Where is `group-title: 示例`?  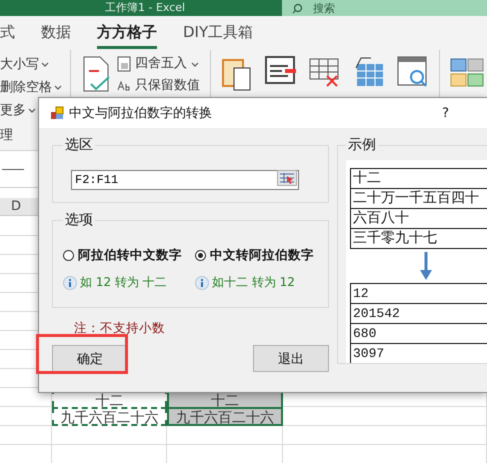 group-title: 示例 is located at coordinates (362, 145).